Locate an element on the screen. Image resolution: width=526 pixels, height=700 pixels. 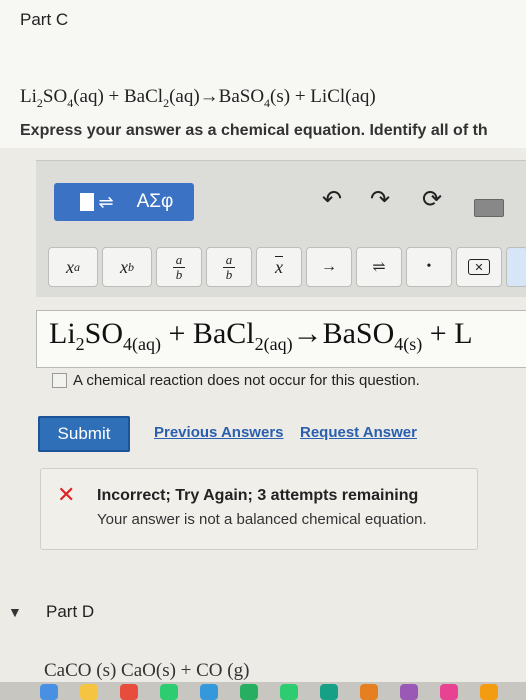
superscript-key: xa is located at coordinates (73, 267).